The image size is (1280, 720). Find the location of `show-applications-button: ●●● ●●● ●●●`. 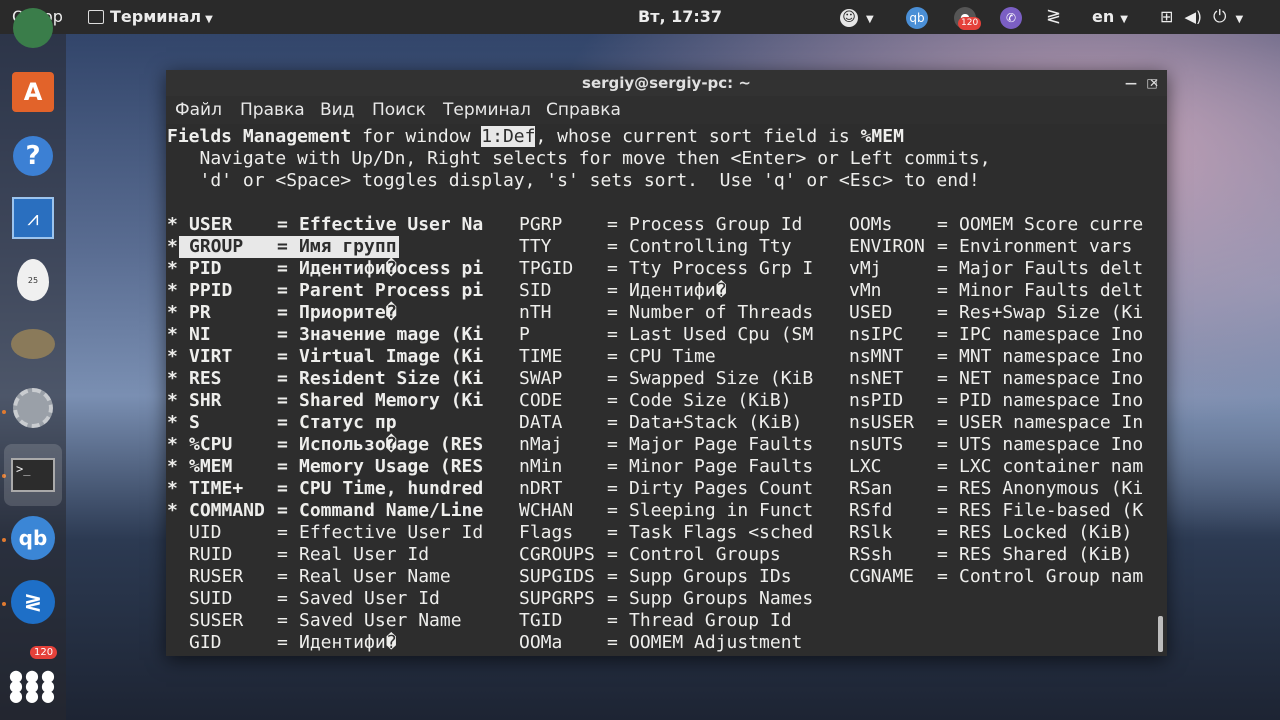

show-applications-button: ●●● ●●● ●●● is located at coordinates (33, 686).